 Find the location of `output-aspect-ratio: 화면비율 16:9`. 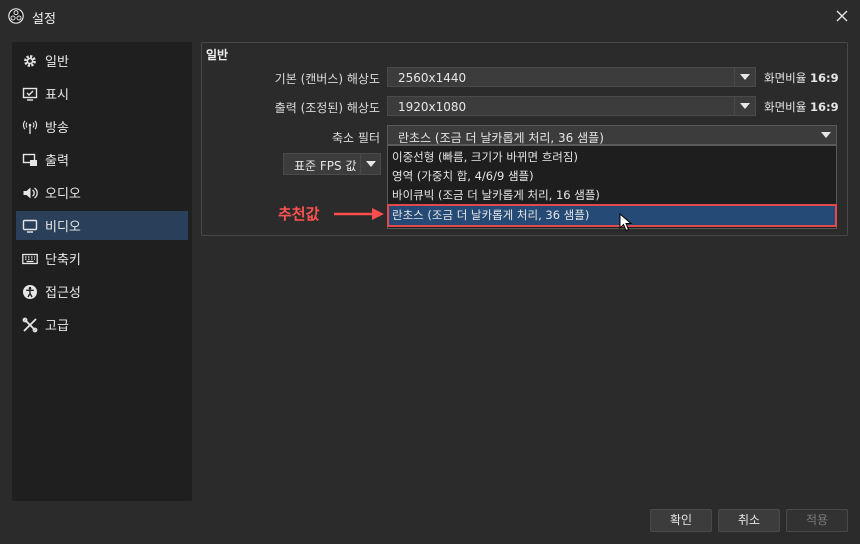

output-aspect-ratio: 화면비율 16:9 is located at coordinates (801, 107).